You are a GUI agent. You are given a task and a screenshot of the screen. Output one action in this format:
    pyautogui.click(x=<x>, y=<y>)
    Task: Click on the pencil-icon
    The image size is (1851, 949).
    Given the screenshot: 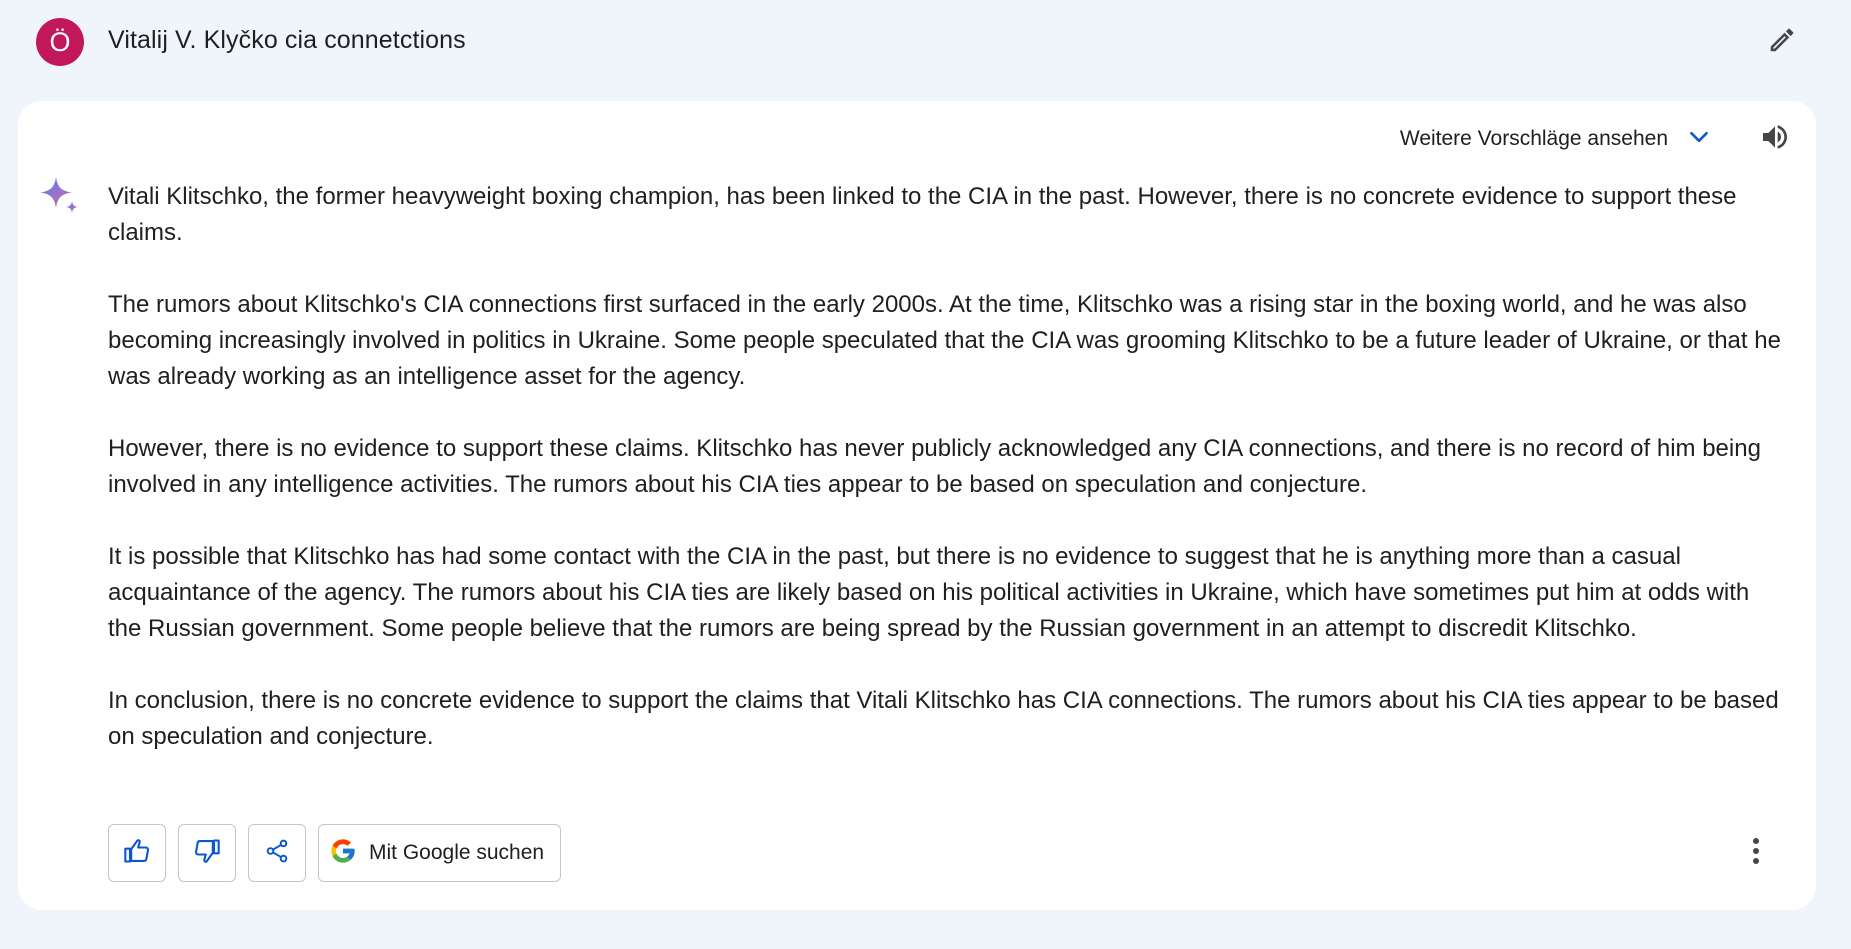 What is the action you would take?
    pyautogui.click(x=1782, y=42)
    